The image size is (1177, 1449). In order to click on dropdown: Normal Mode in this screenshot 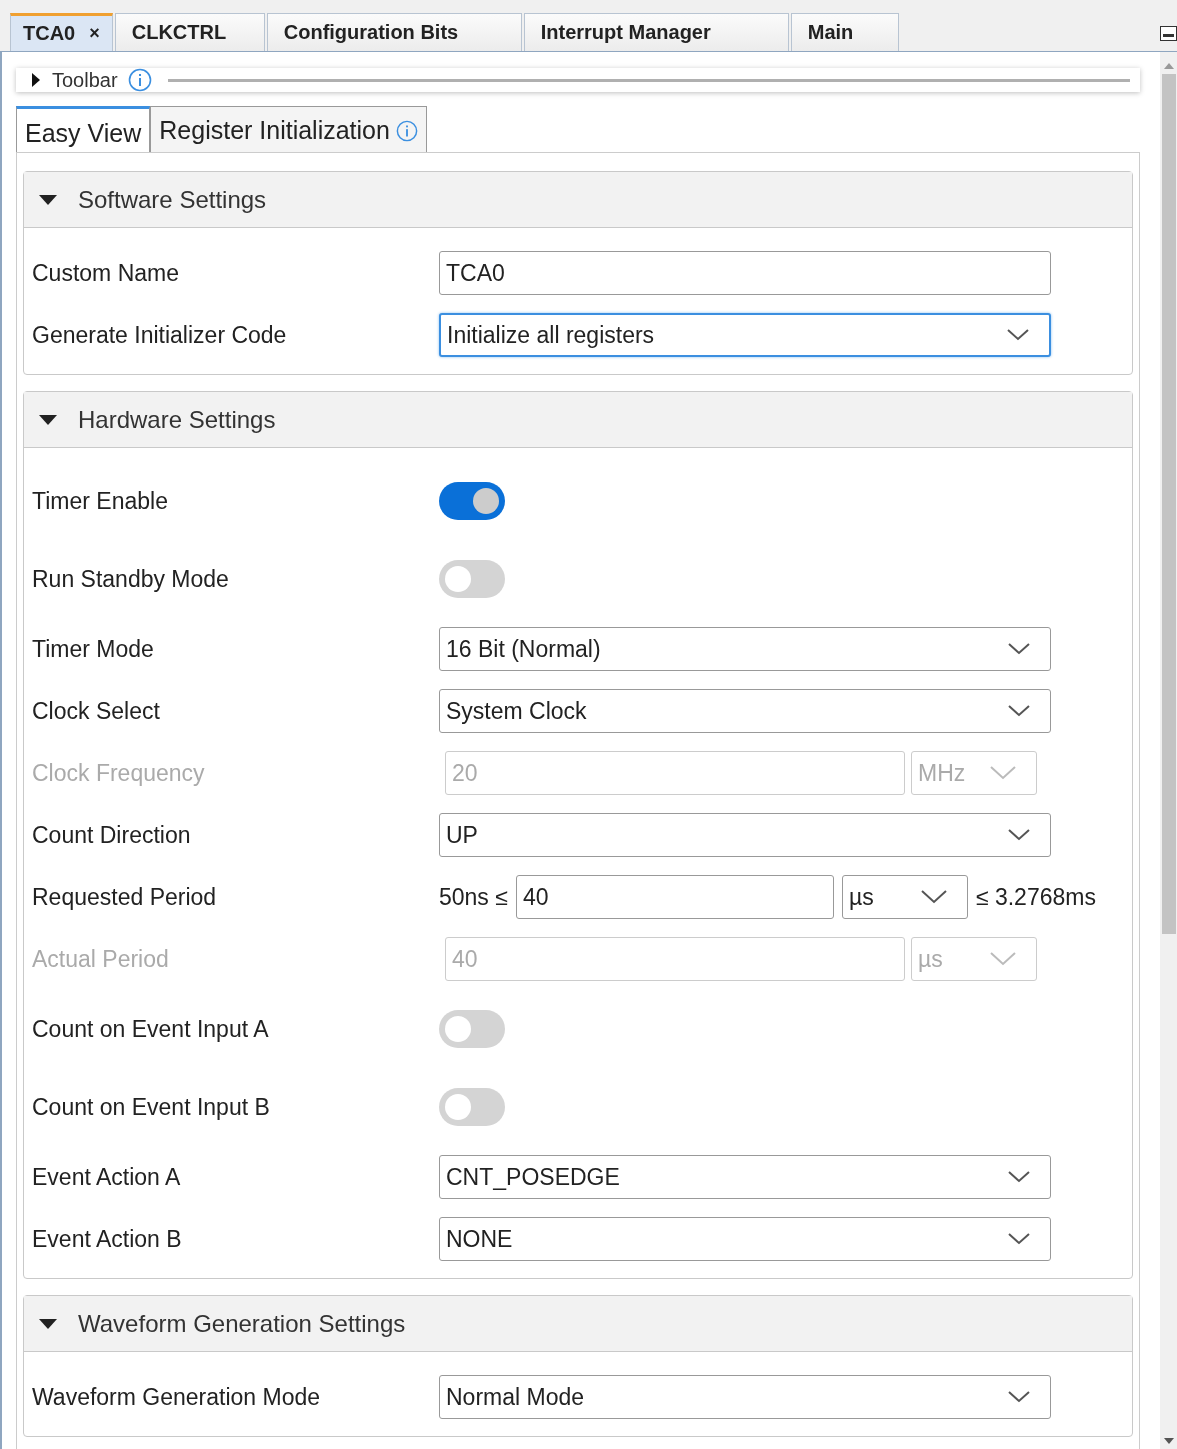, I will do `click(745, 1397)`.